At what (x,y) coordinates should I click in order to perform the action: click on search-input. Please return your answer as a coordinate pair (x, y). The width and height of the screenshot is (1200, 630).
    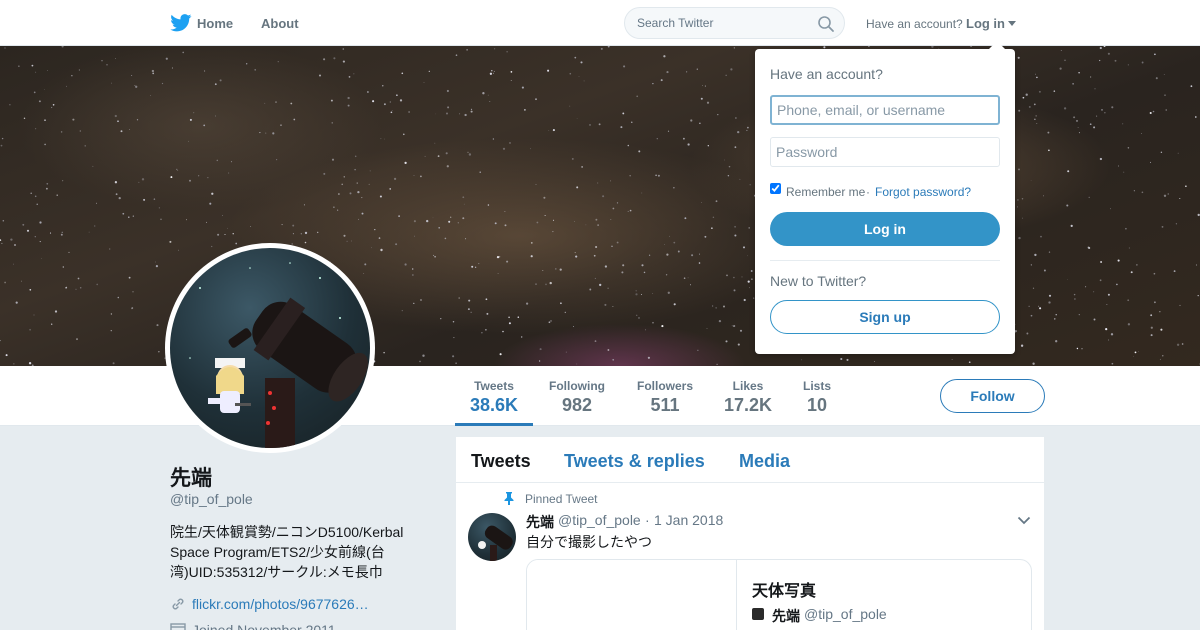
    Looking at the image, I should click on (722, 23).